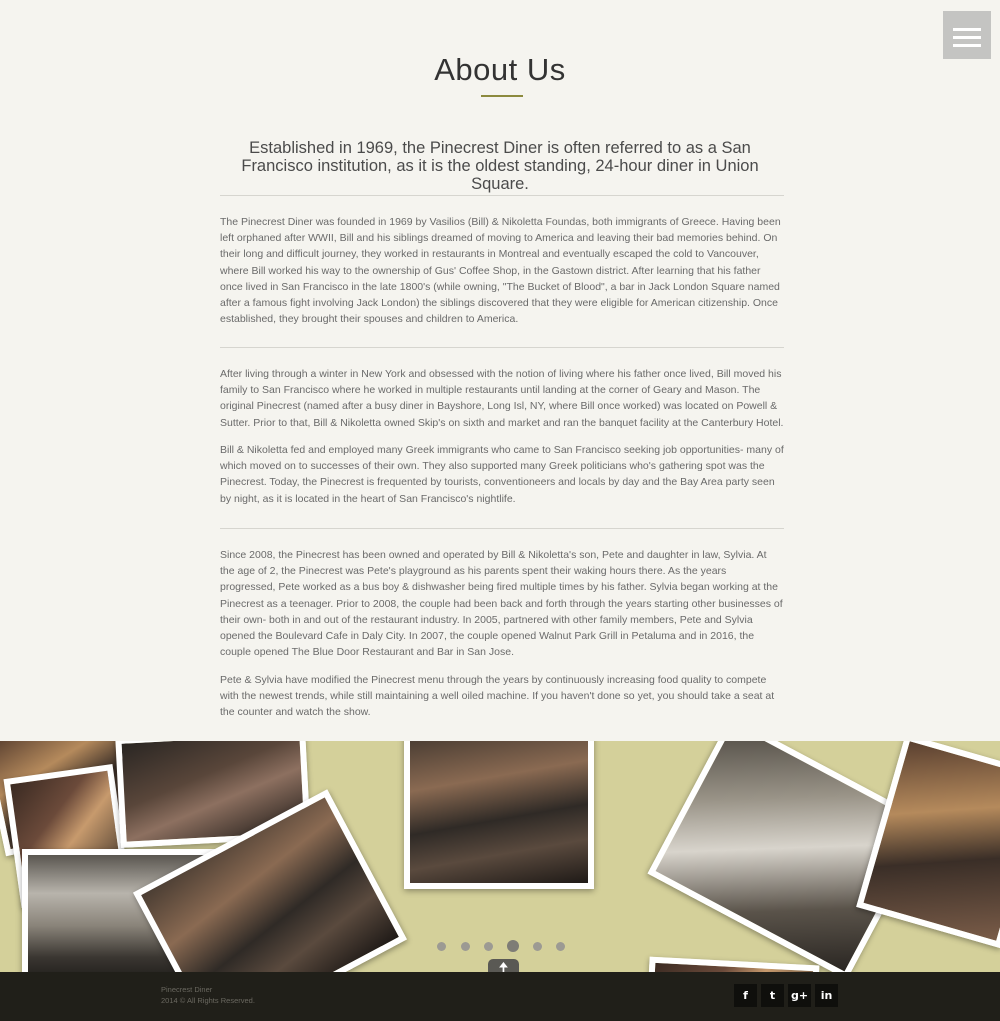  Describe the element at coordinates (772, 995) in the screenshot. I see `twitter-icon: t` at that location.